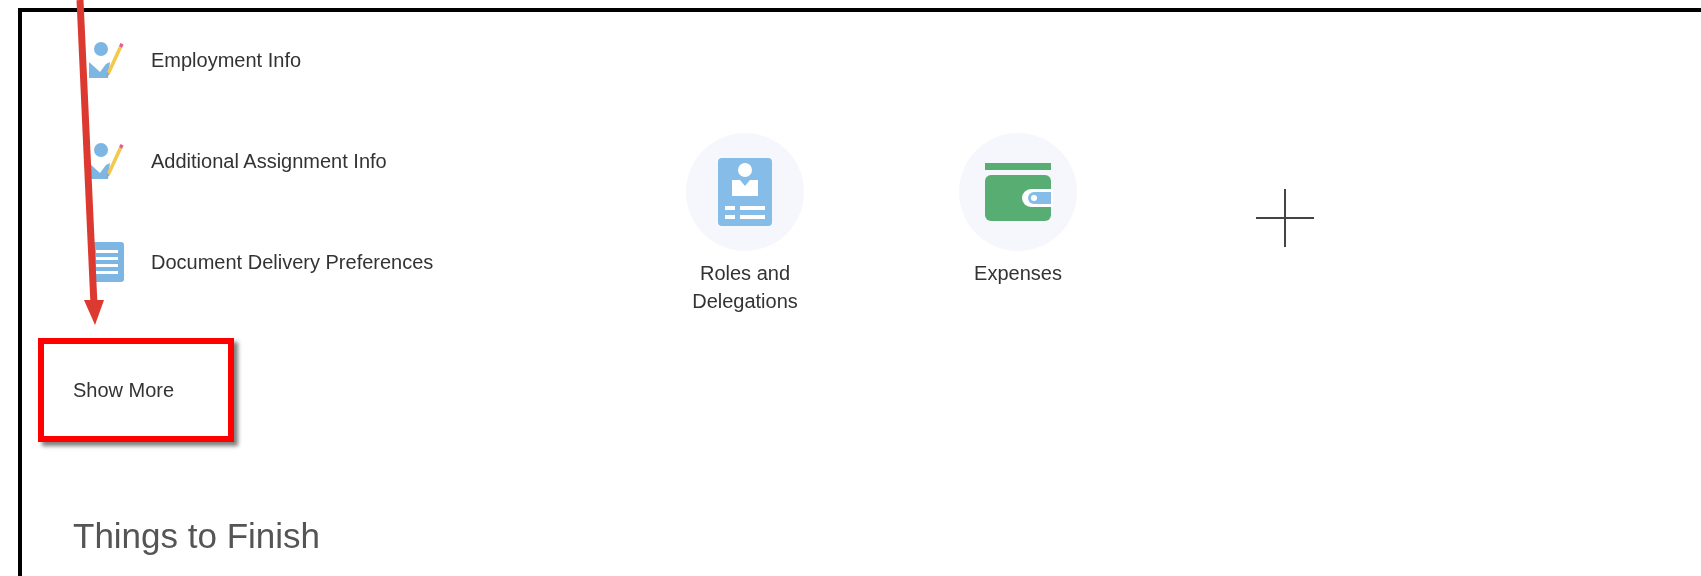  What do you see at coordinates (269, 161) in the screenshot?
I see `menu-link: Additional Assignment Info` at bounding box center [269, 161].